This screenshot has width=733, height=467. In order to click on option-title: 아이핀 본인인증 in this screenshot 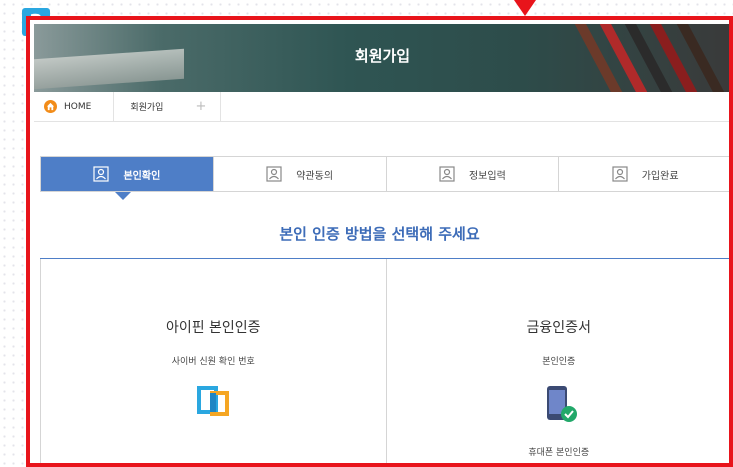, I will do `click(213, 328)`.